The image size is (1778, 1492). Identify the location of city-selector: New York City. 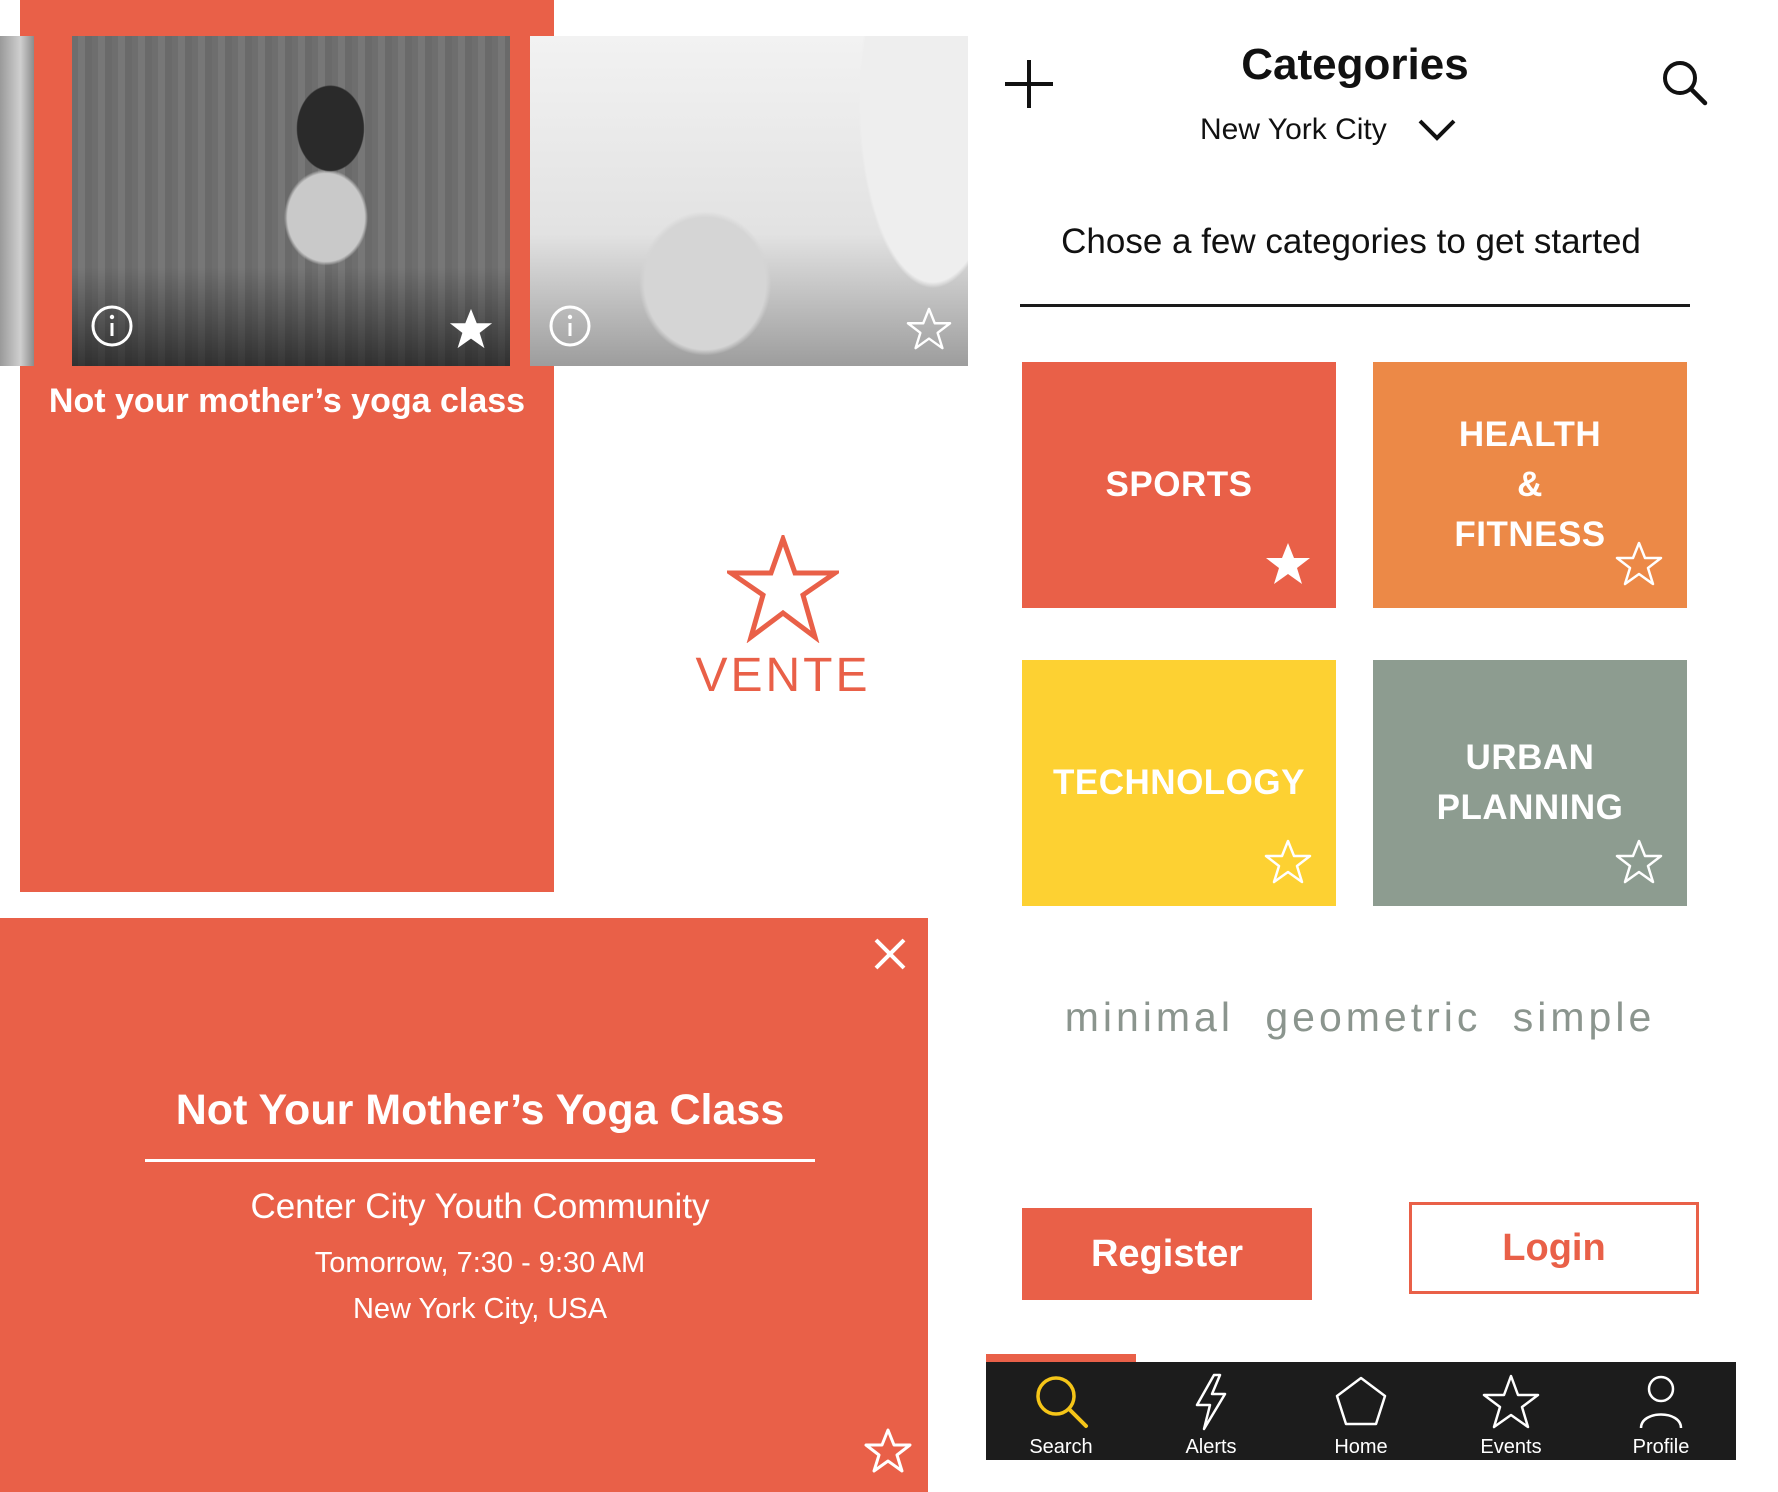
(1328, 130).